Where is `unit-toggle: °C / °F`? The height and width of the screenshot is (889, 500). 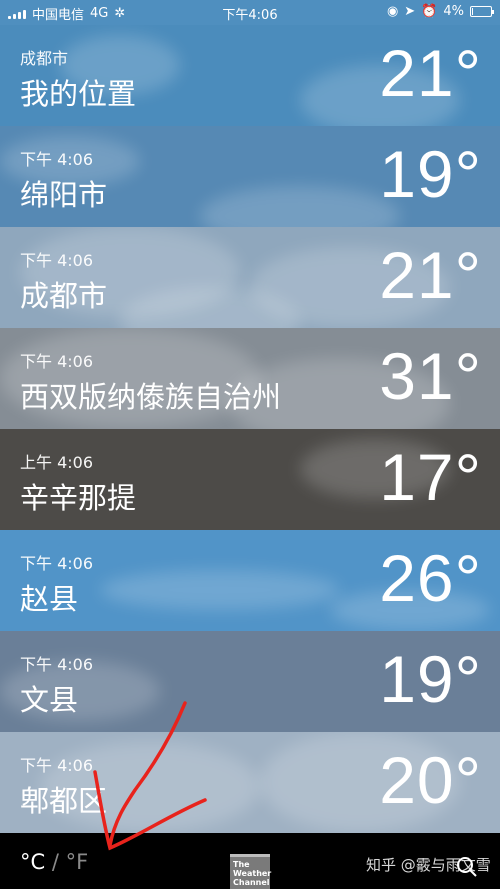 unit-toggle: °C / °F is located at coordinates (54, 862).